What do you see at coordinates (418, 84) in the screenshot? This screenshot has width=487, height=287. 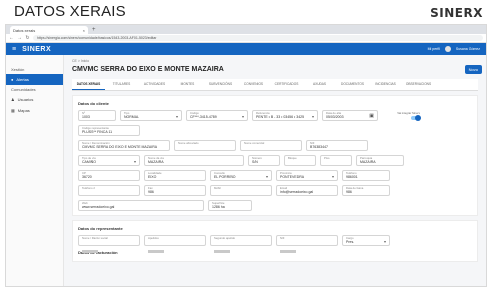 I see `tab-observacions: OBSERVACIONS` at bounding box center [418, 84].